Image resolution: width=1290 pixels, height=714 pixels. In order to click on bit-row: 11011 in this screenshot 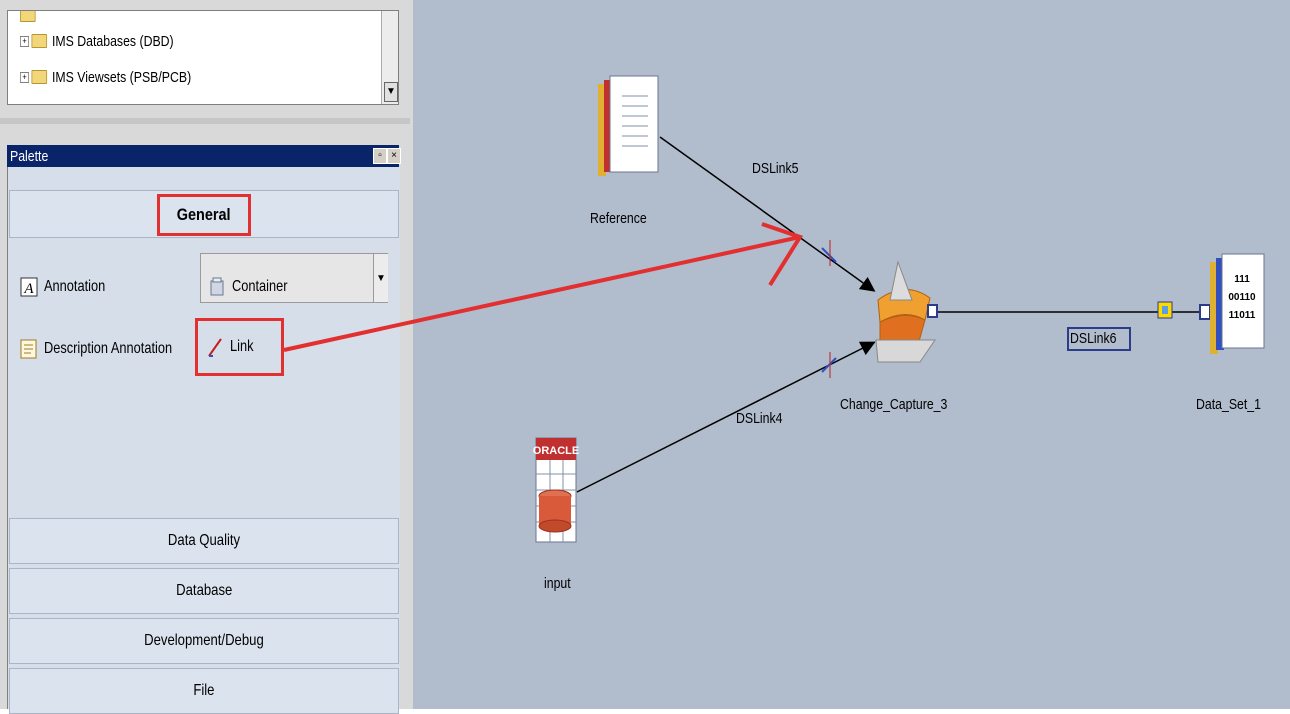, I will do `click(1242, 315)`.